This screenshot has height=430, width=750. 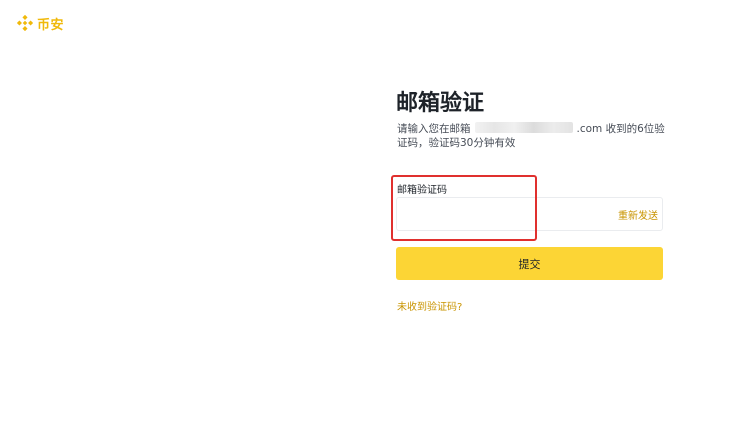 What do you see at coordinates (638, 214) in the screenshot?
I see `resend-code-button: 重新发送` at bounding box center [638, 214].